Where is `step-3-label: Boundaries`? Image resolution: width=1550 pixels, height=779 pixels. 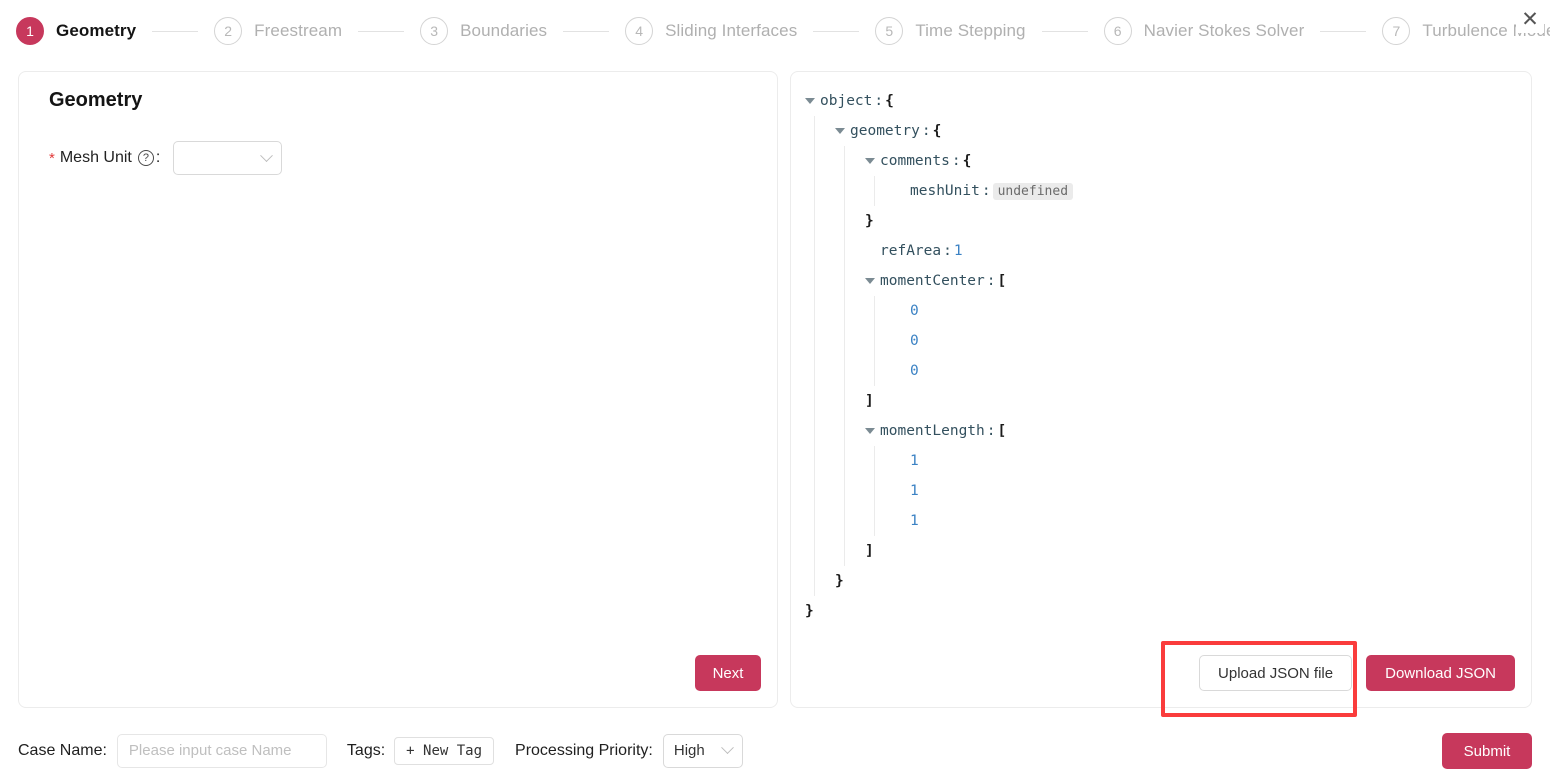 step-3-label: Boundaries is located at coordinates (504, 30).